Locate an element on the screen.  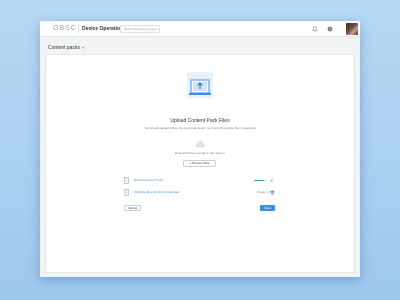
browse-files-label: Browse Files is located at coordinates (201, 163).